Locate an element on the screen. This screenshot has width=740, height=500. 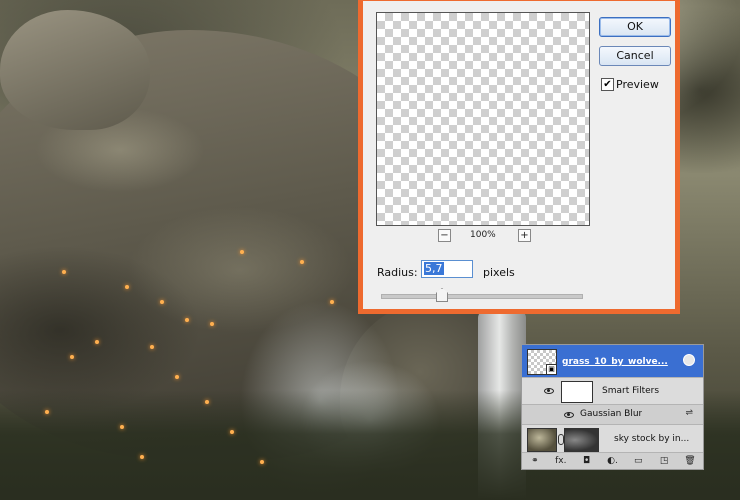
layers-toolbar: ⚭ fx. ◘ ◐. ▭ ◳ 🗑 is located at coordinates (612, 461).